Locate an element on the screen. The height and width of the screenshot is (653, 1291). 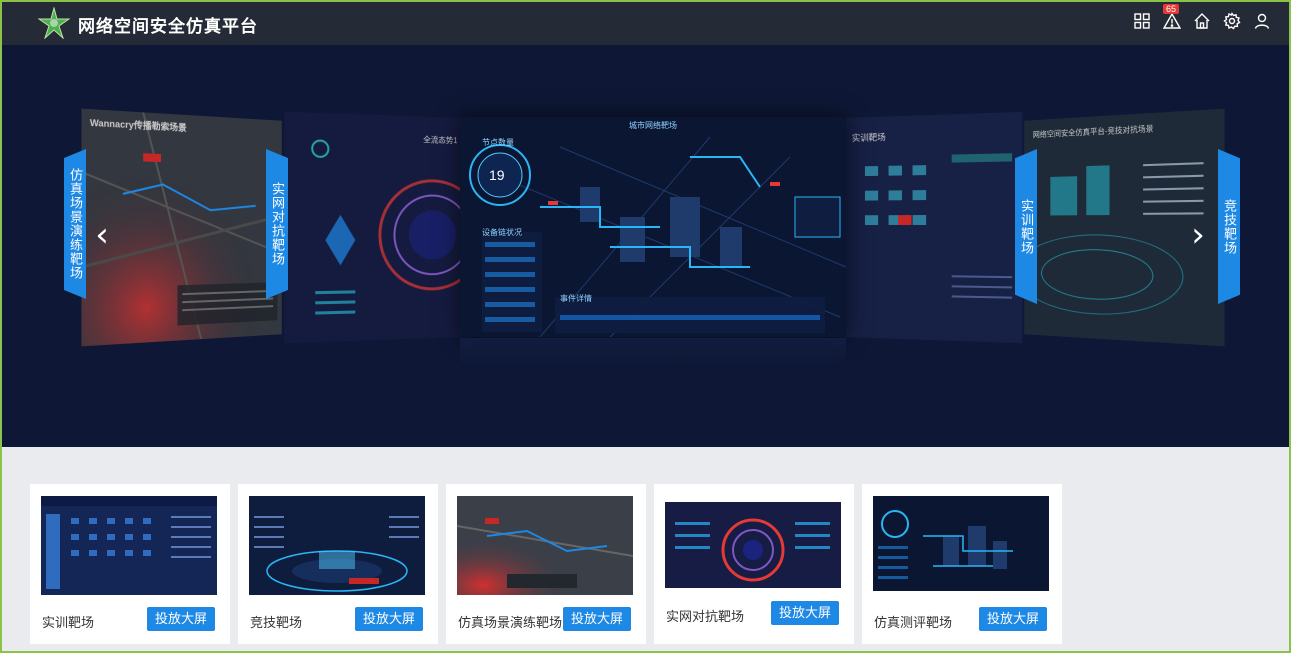
user-icon is located at coordinates (1262, 21).